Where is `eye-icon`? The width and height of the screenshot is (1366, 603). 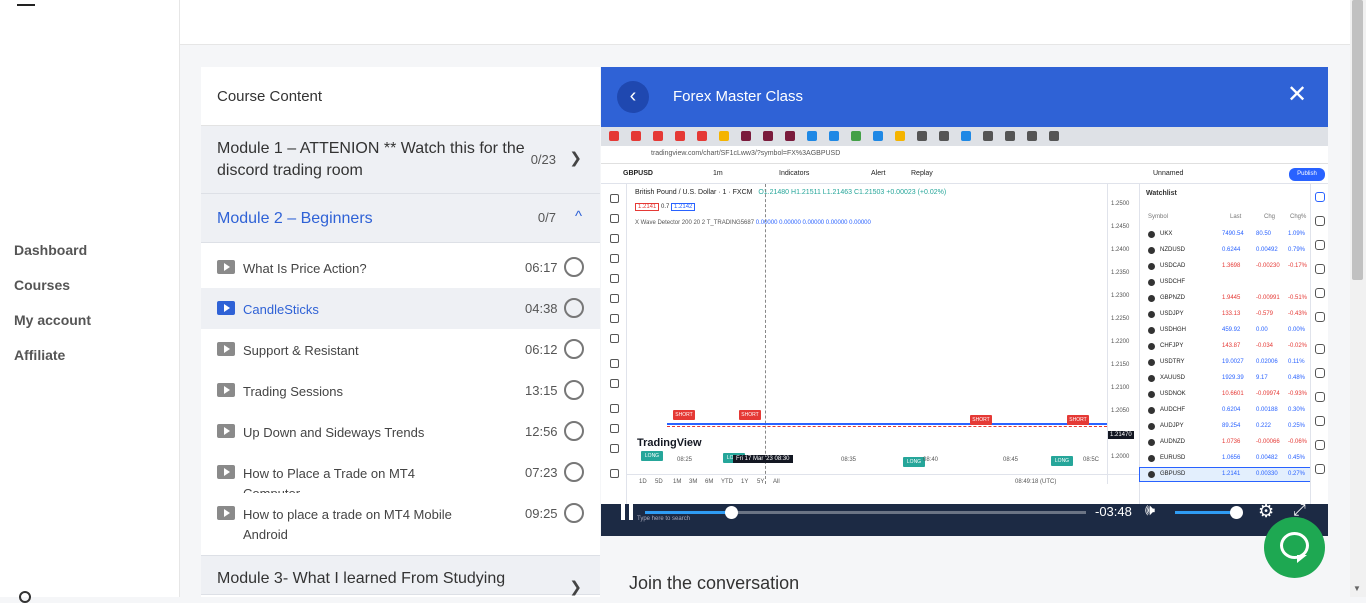 eye-icon is located at coordinates (614, 448).